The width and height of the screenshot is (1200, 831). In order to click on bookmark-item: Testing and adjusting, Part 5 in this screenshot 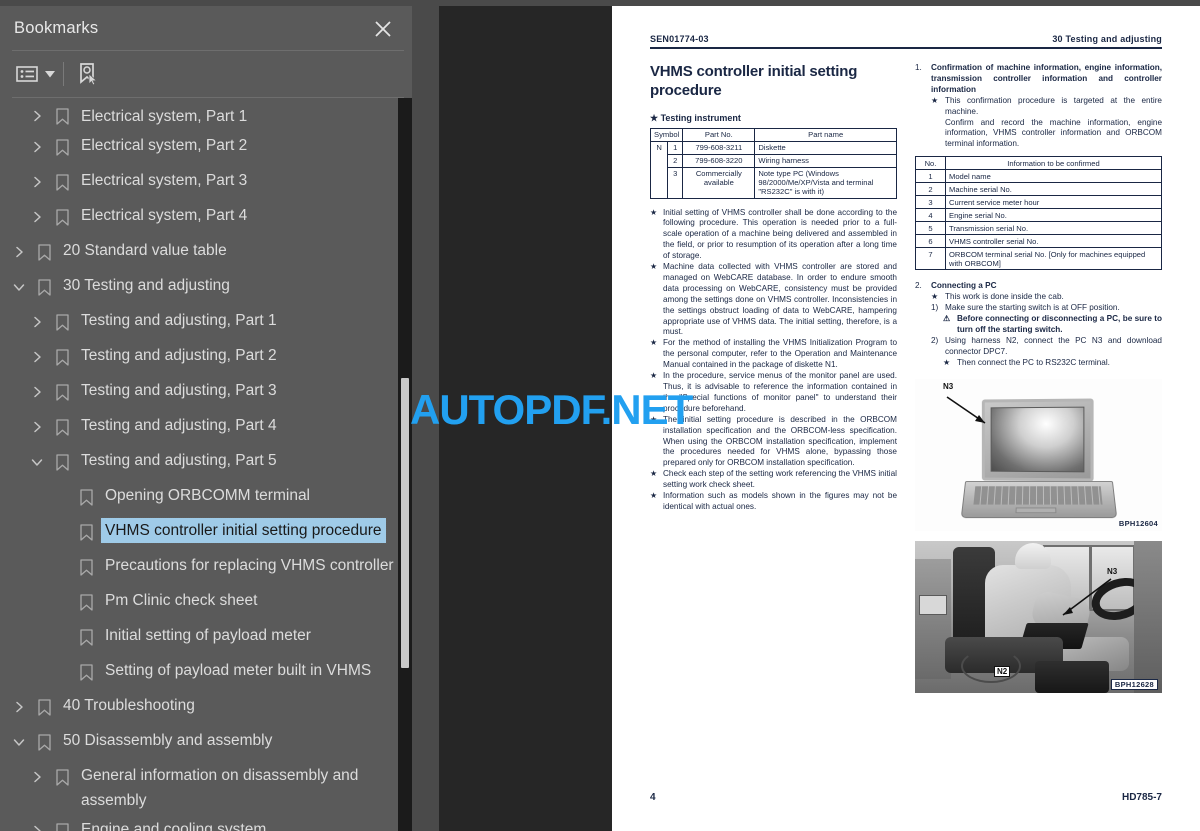, I will do `click(206, 461)`.